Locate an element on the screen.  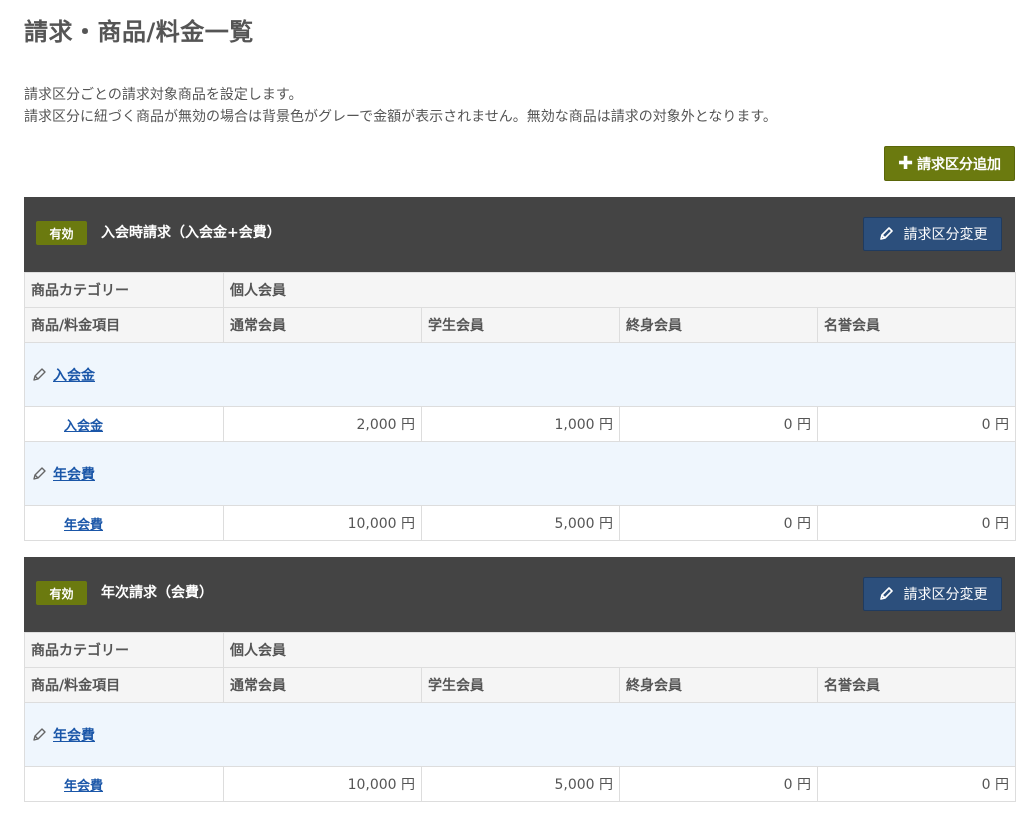
page-description-1: 請求区分ごとの請求対象商品を設定します。 is located at coordinates (163, 95).